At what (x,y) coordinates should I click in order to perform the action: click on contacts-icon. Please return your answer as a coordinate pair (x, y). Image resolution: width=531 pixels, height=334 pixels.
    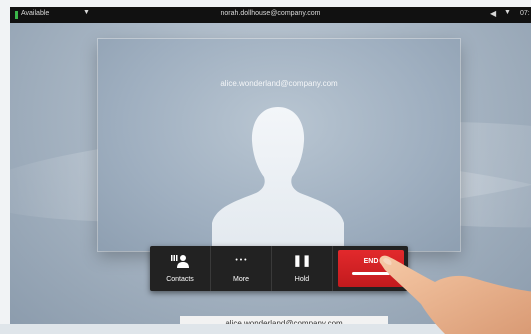
    Looking at the image, I should click on (180, 262).